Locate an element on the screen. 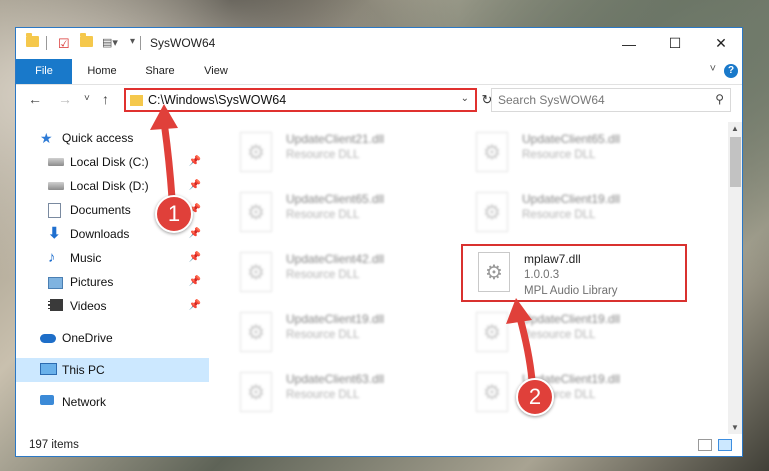 The width and height of the screenshot is (769, 471). pictures-icon is located at coordinates (56, 282).